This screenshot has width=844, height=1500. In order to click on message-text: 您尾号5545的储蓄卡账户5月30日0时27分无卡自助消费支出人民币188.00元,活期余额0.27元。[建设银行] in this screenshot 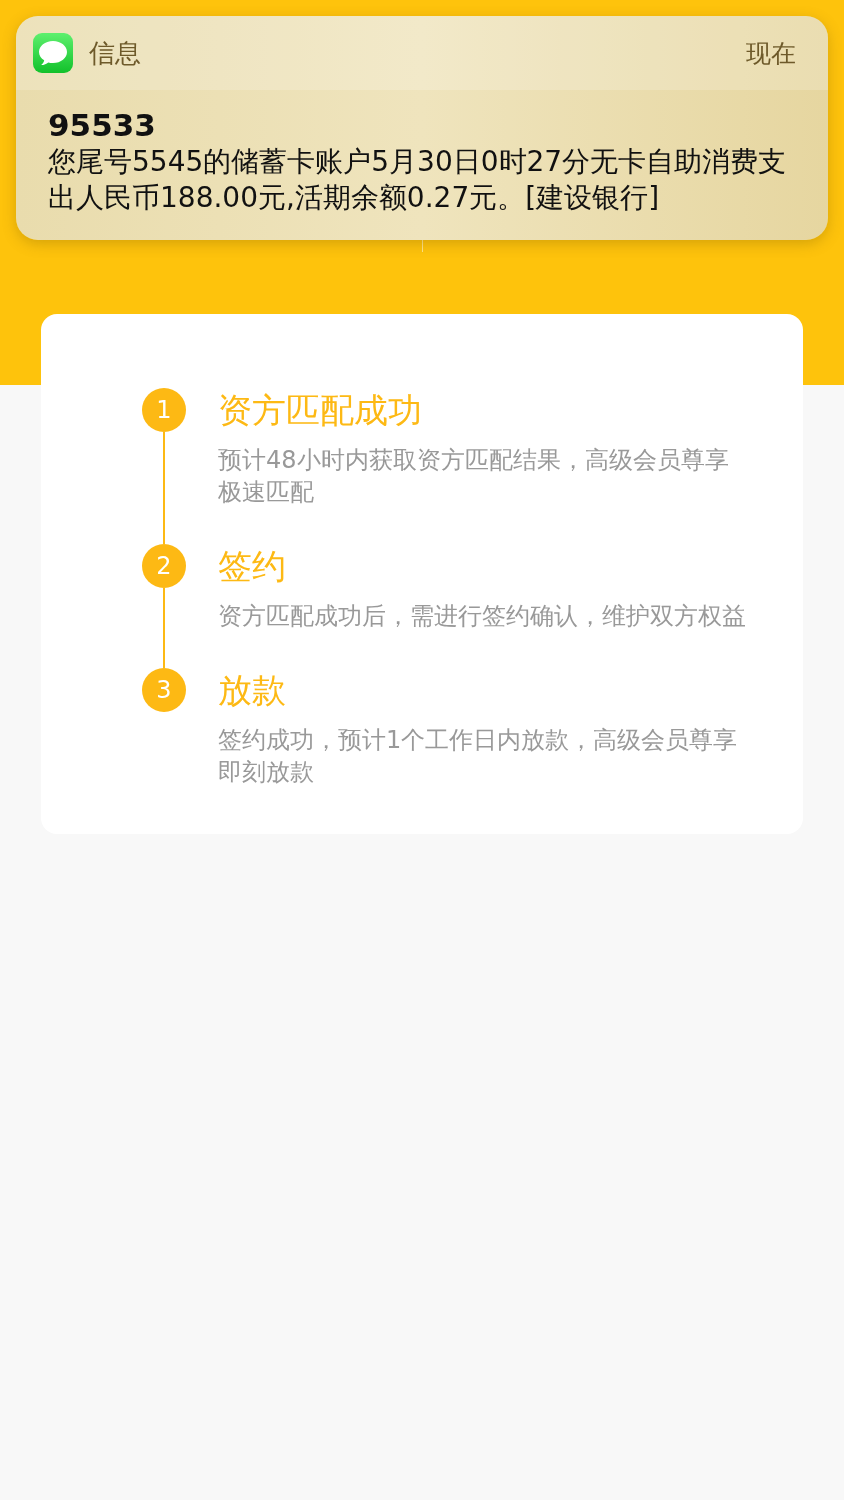, I will do `click(418, 180)`.